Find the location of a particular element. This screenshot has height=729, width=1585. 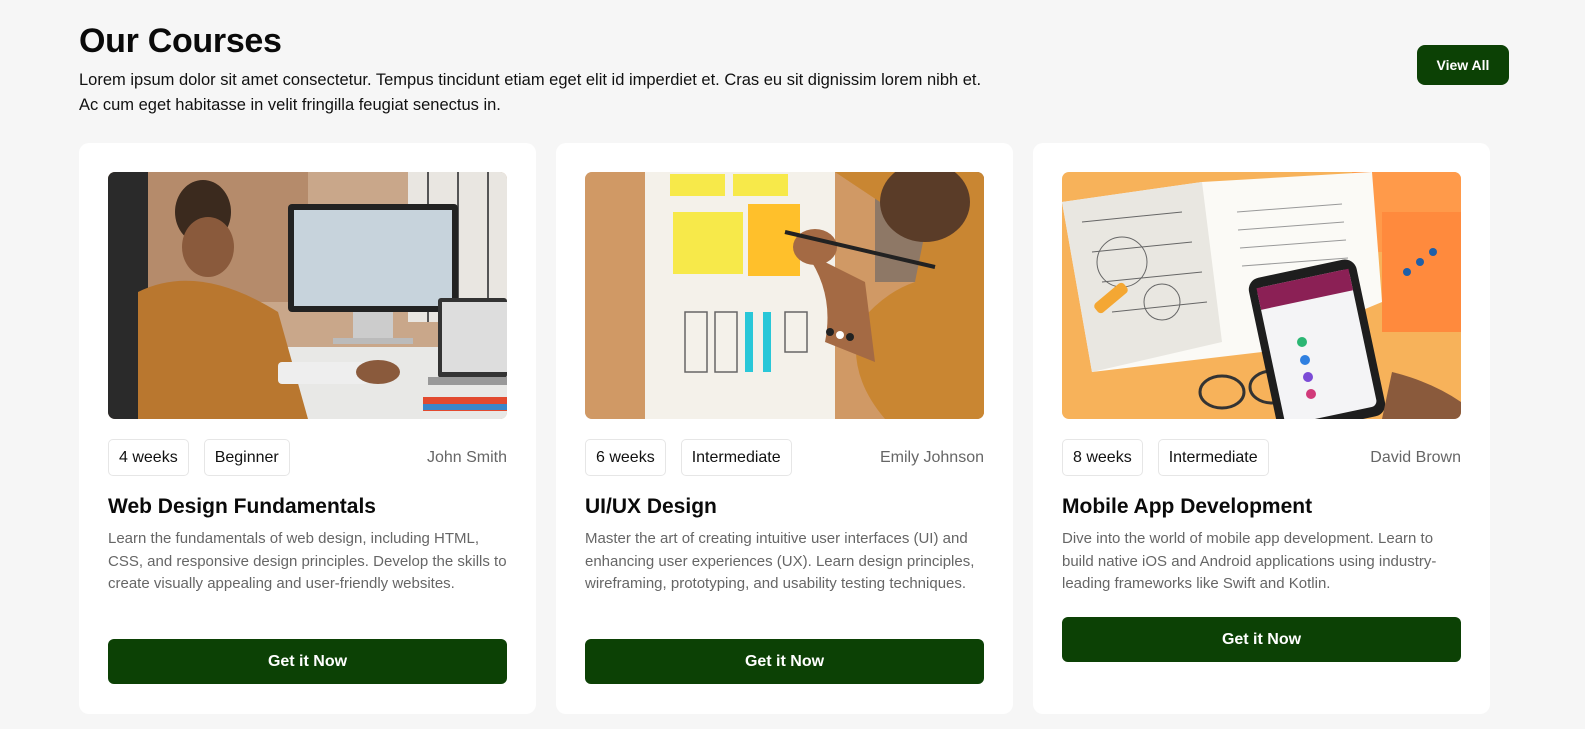

course-meta: 6 weeks Intermediate Emily Johnson is located at coordinates (784, 457).